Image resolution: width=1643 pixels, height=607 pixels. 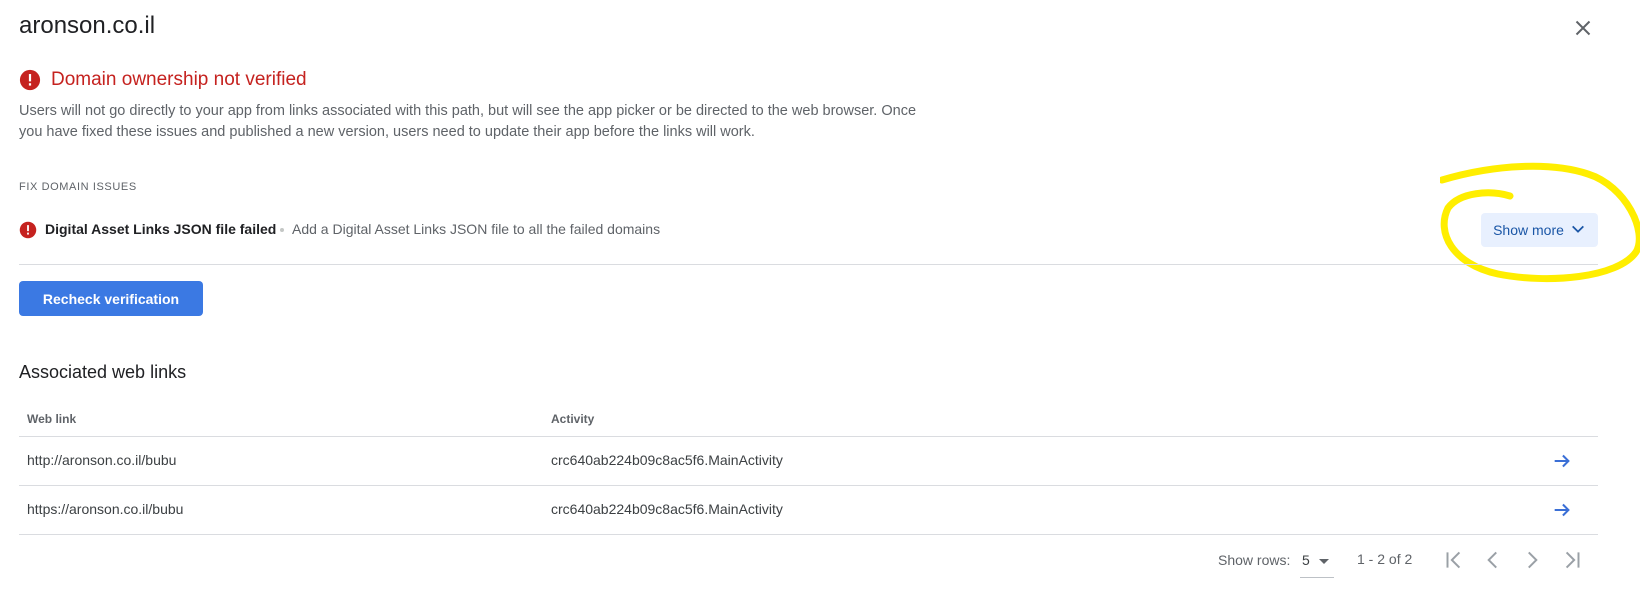 I want to click on first-page-icon, so click(x=1454, y=560).